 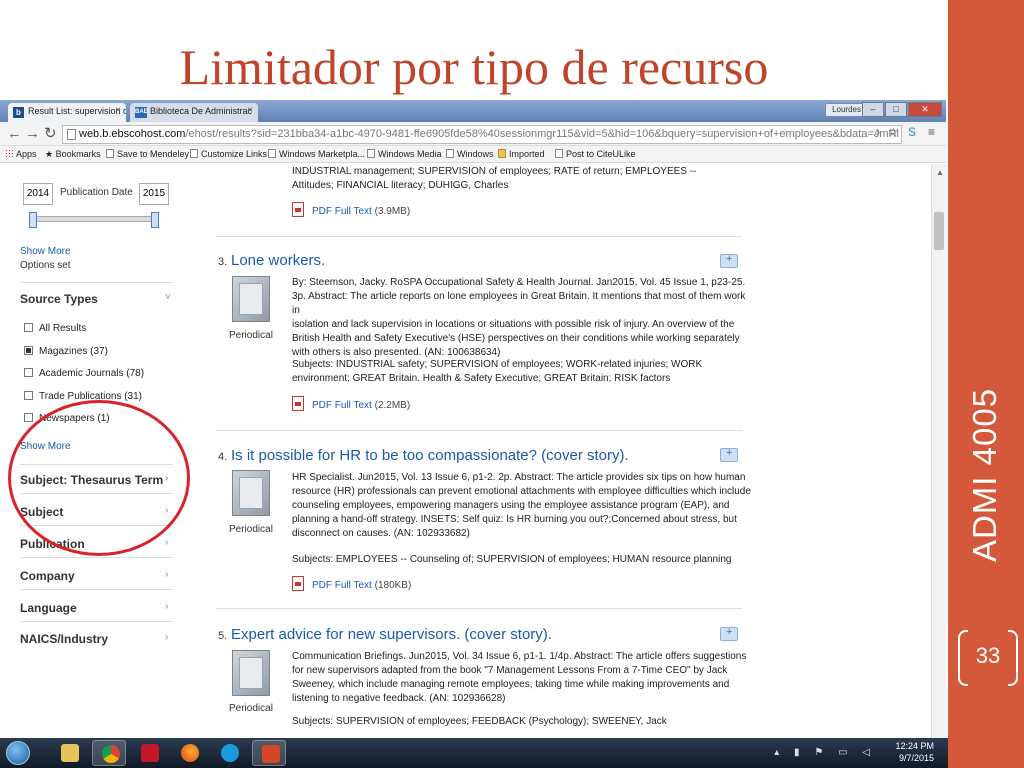 I want to click on pdf-full-text-link: PDF Full Text (180KB), so click(x=351, y=583).